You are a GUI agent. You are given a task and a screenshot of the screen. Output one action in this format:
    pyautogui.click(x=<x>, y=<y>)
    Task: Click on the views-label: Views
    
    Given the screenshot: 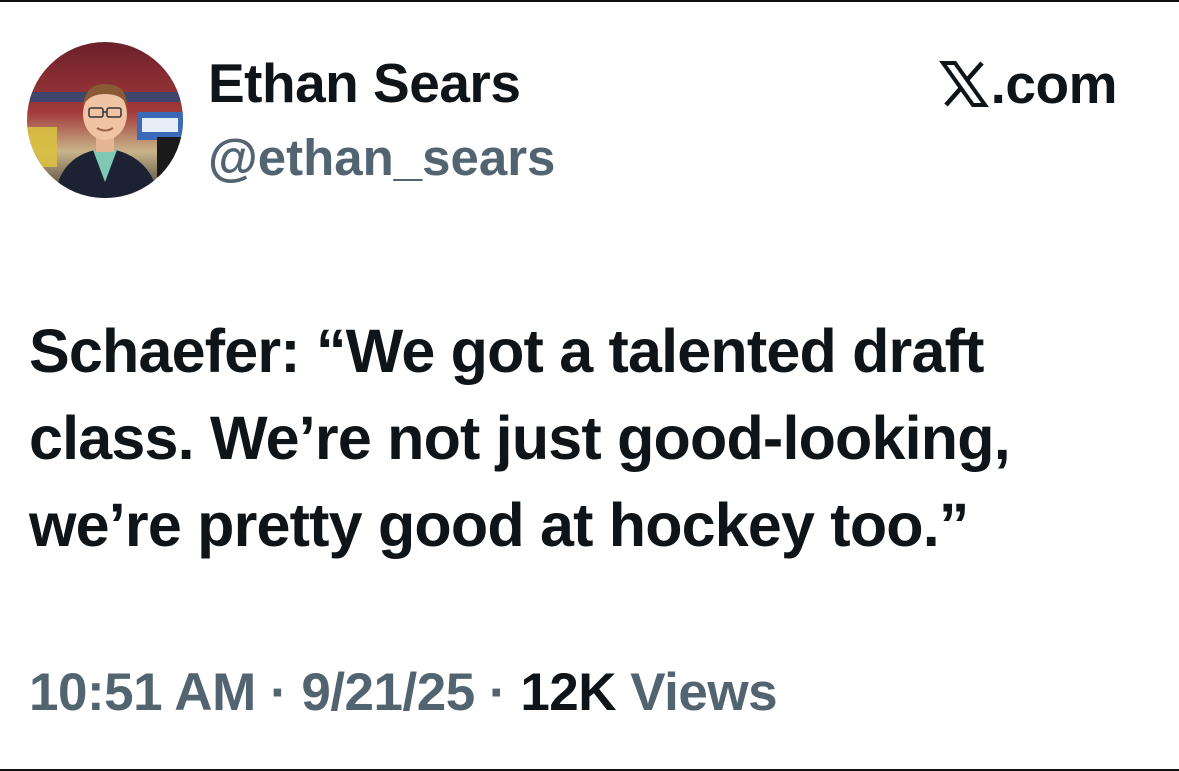 What is the action you would take?
    pyautogui.click(x=697, y=692)
    